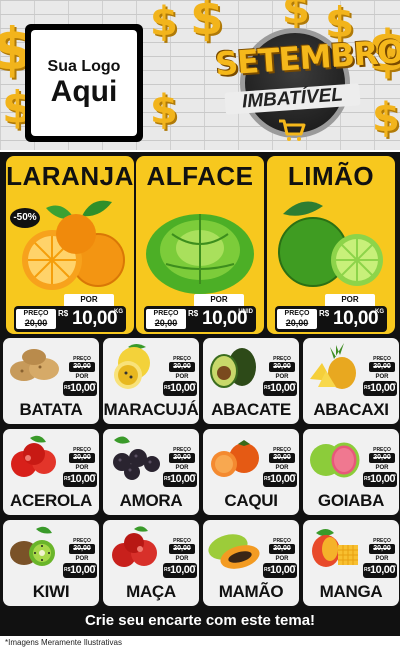 Image resolution: width=400 pixels, height=650 pixels. What do you see at coordinates (51, 381) in the screenshot?
I see `product-card: PREÇO 20,00 POR R$ 10,00 KG BATATA` at bounding box center [51, 381].